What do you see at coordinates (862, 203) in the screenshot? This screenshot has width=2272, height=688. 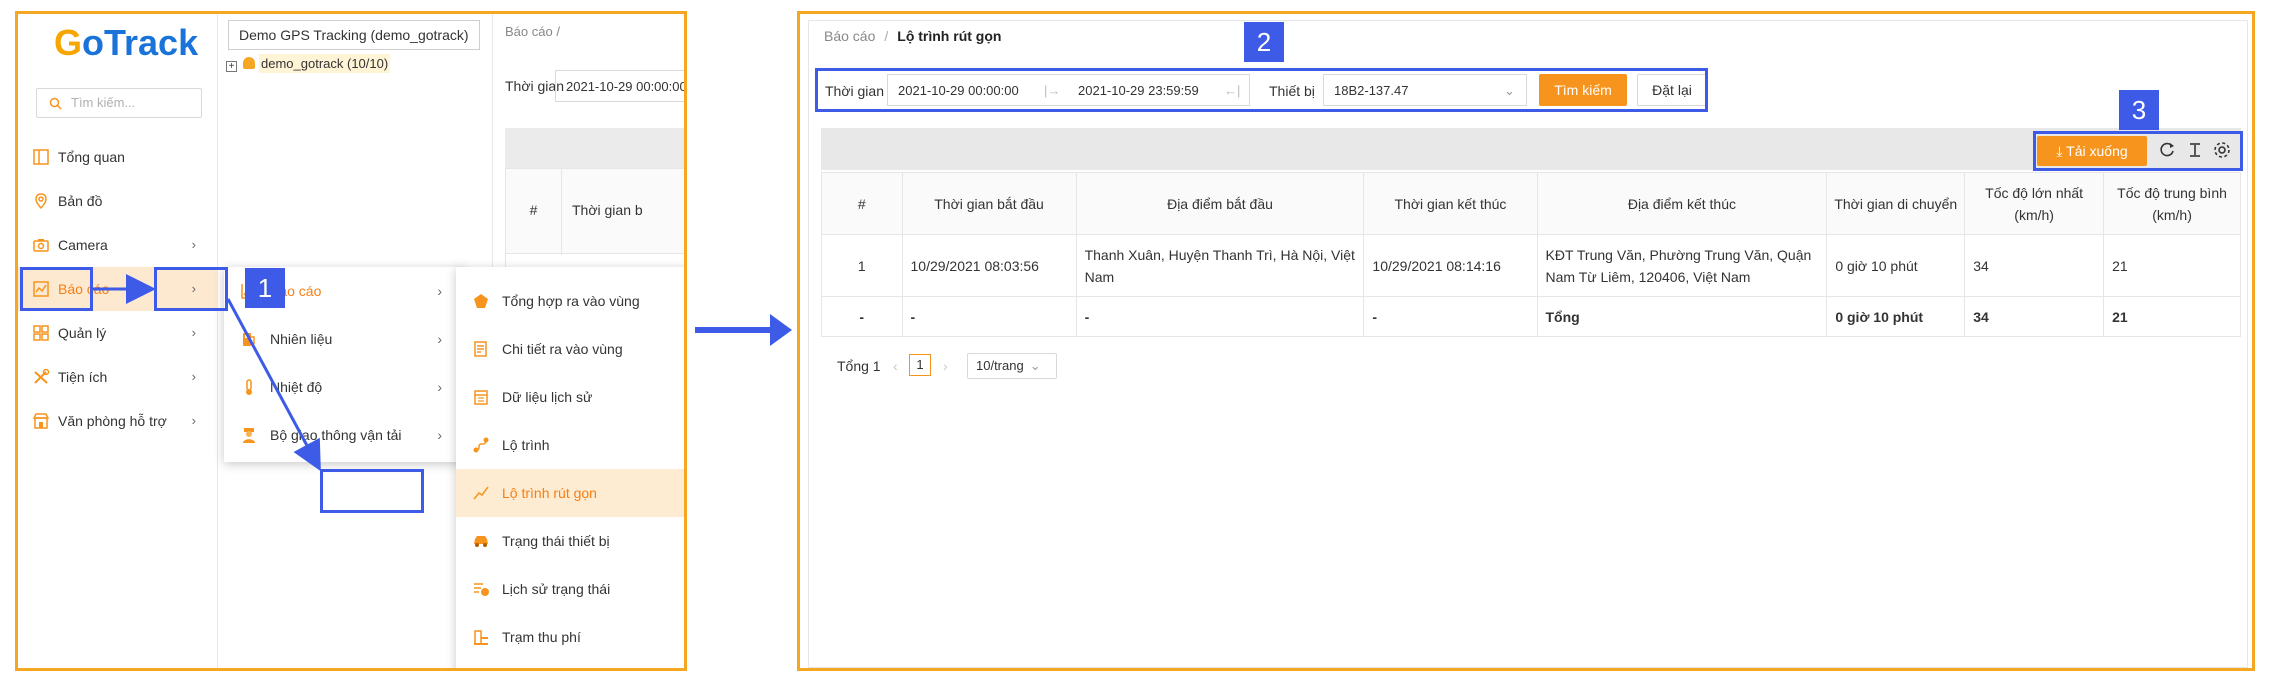 I see `col-header-index: #` at bounding box center [862, 203].